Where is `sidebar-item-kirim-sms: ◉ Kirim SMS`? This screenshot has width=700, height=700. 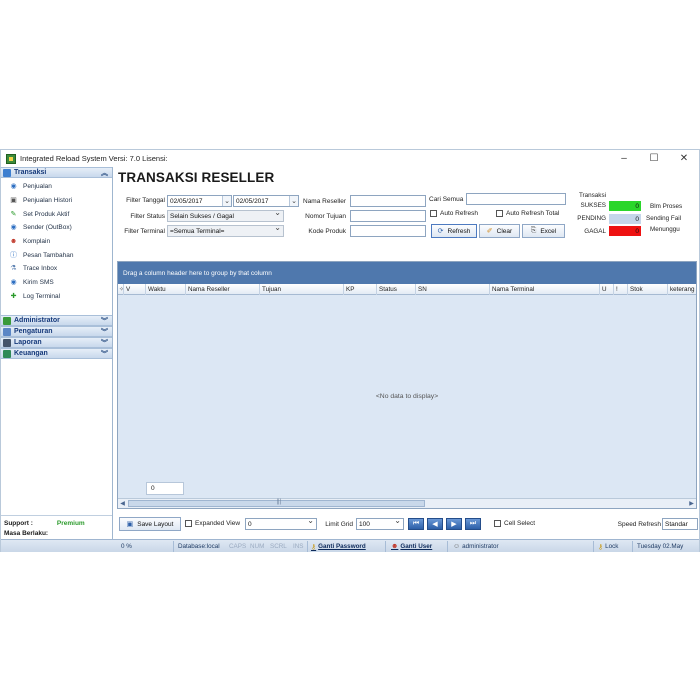 sidebar-item-kirim-sms: ◉ Kirim SMS is located at coordinates (56, 283).